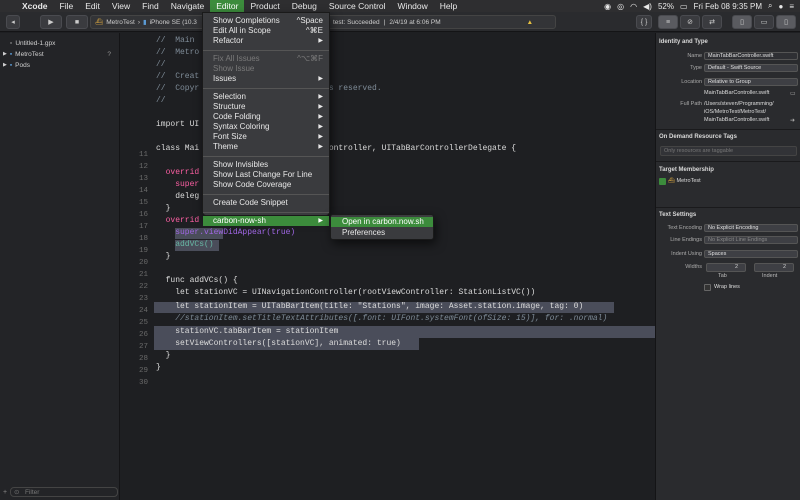 This screenshot has width=800, height=500. What do you see at coordinates (188, 6) in the screenshot?
I see `menu-navigate: Navigate` at bounding box center [188, 6].